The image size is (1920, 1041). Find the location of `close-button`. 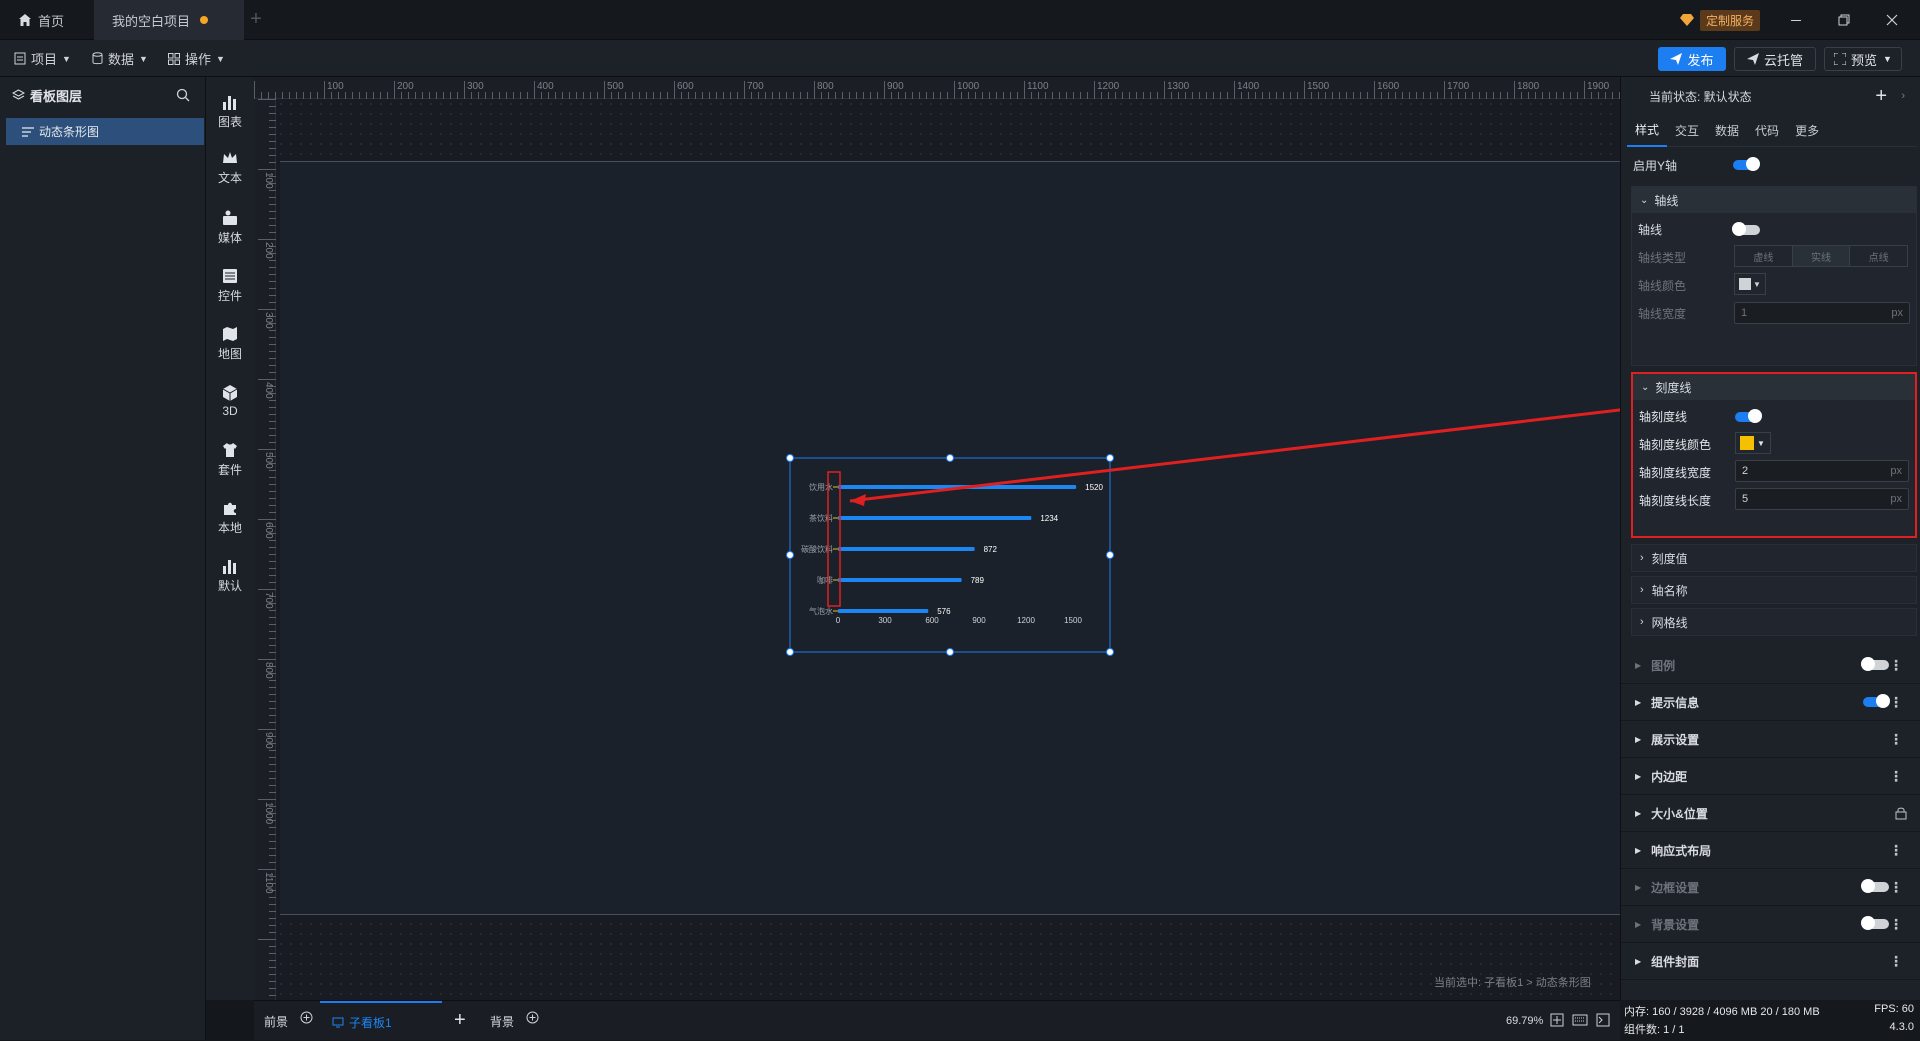

close-button is located at coordinates (1892, 20).